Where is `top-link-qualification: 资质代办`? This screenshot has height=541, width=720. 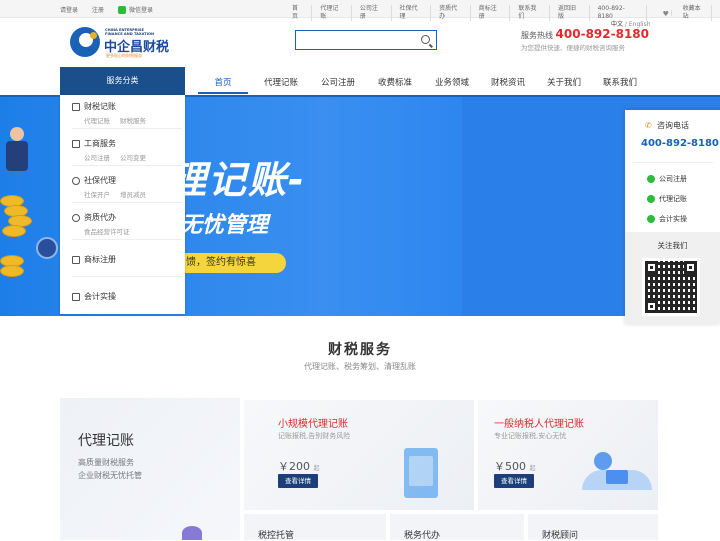 top-link-qualification: 资质代办 is located at coordinates (451, 13).